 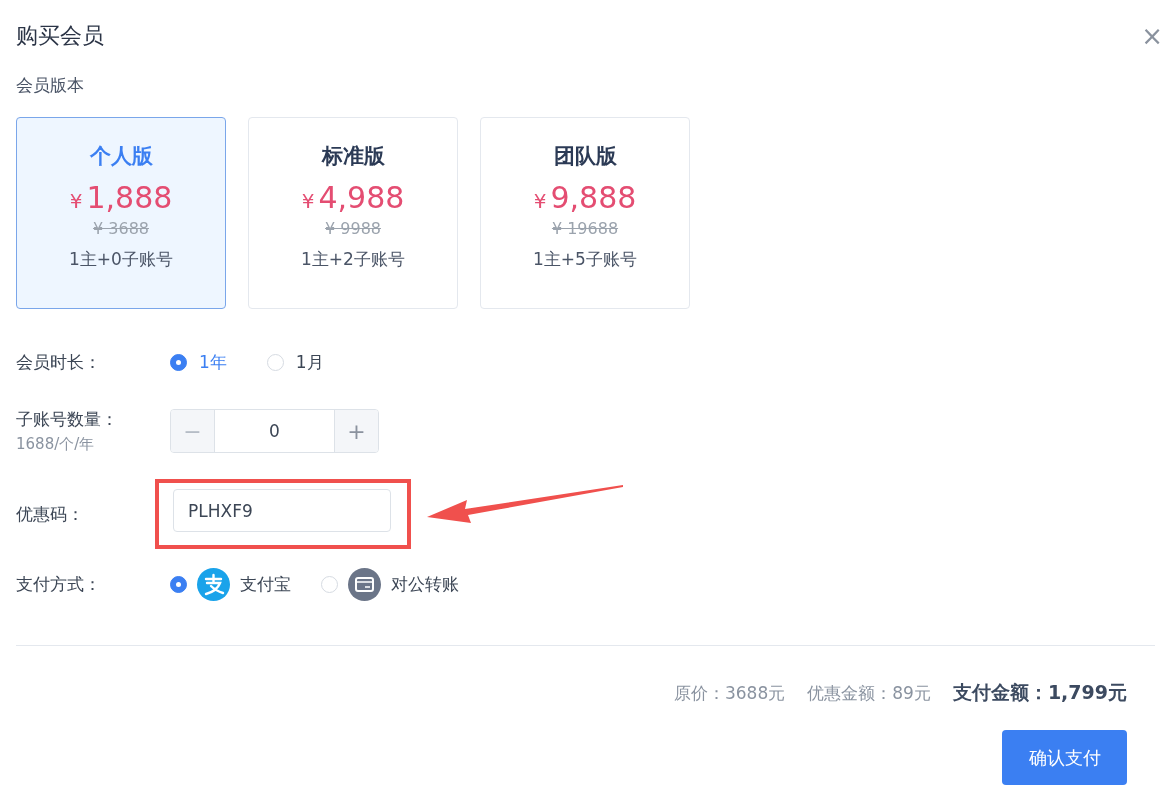 I want to click on option-label: 1月, so click(x=309, y=362).